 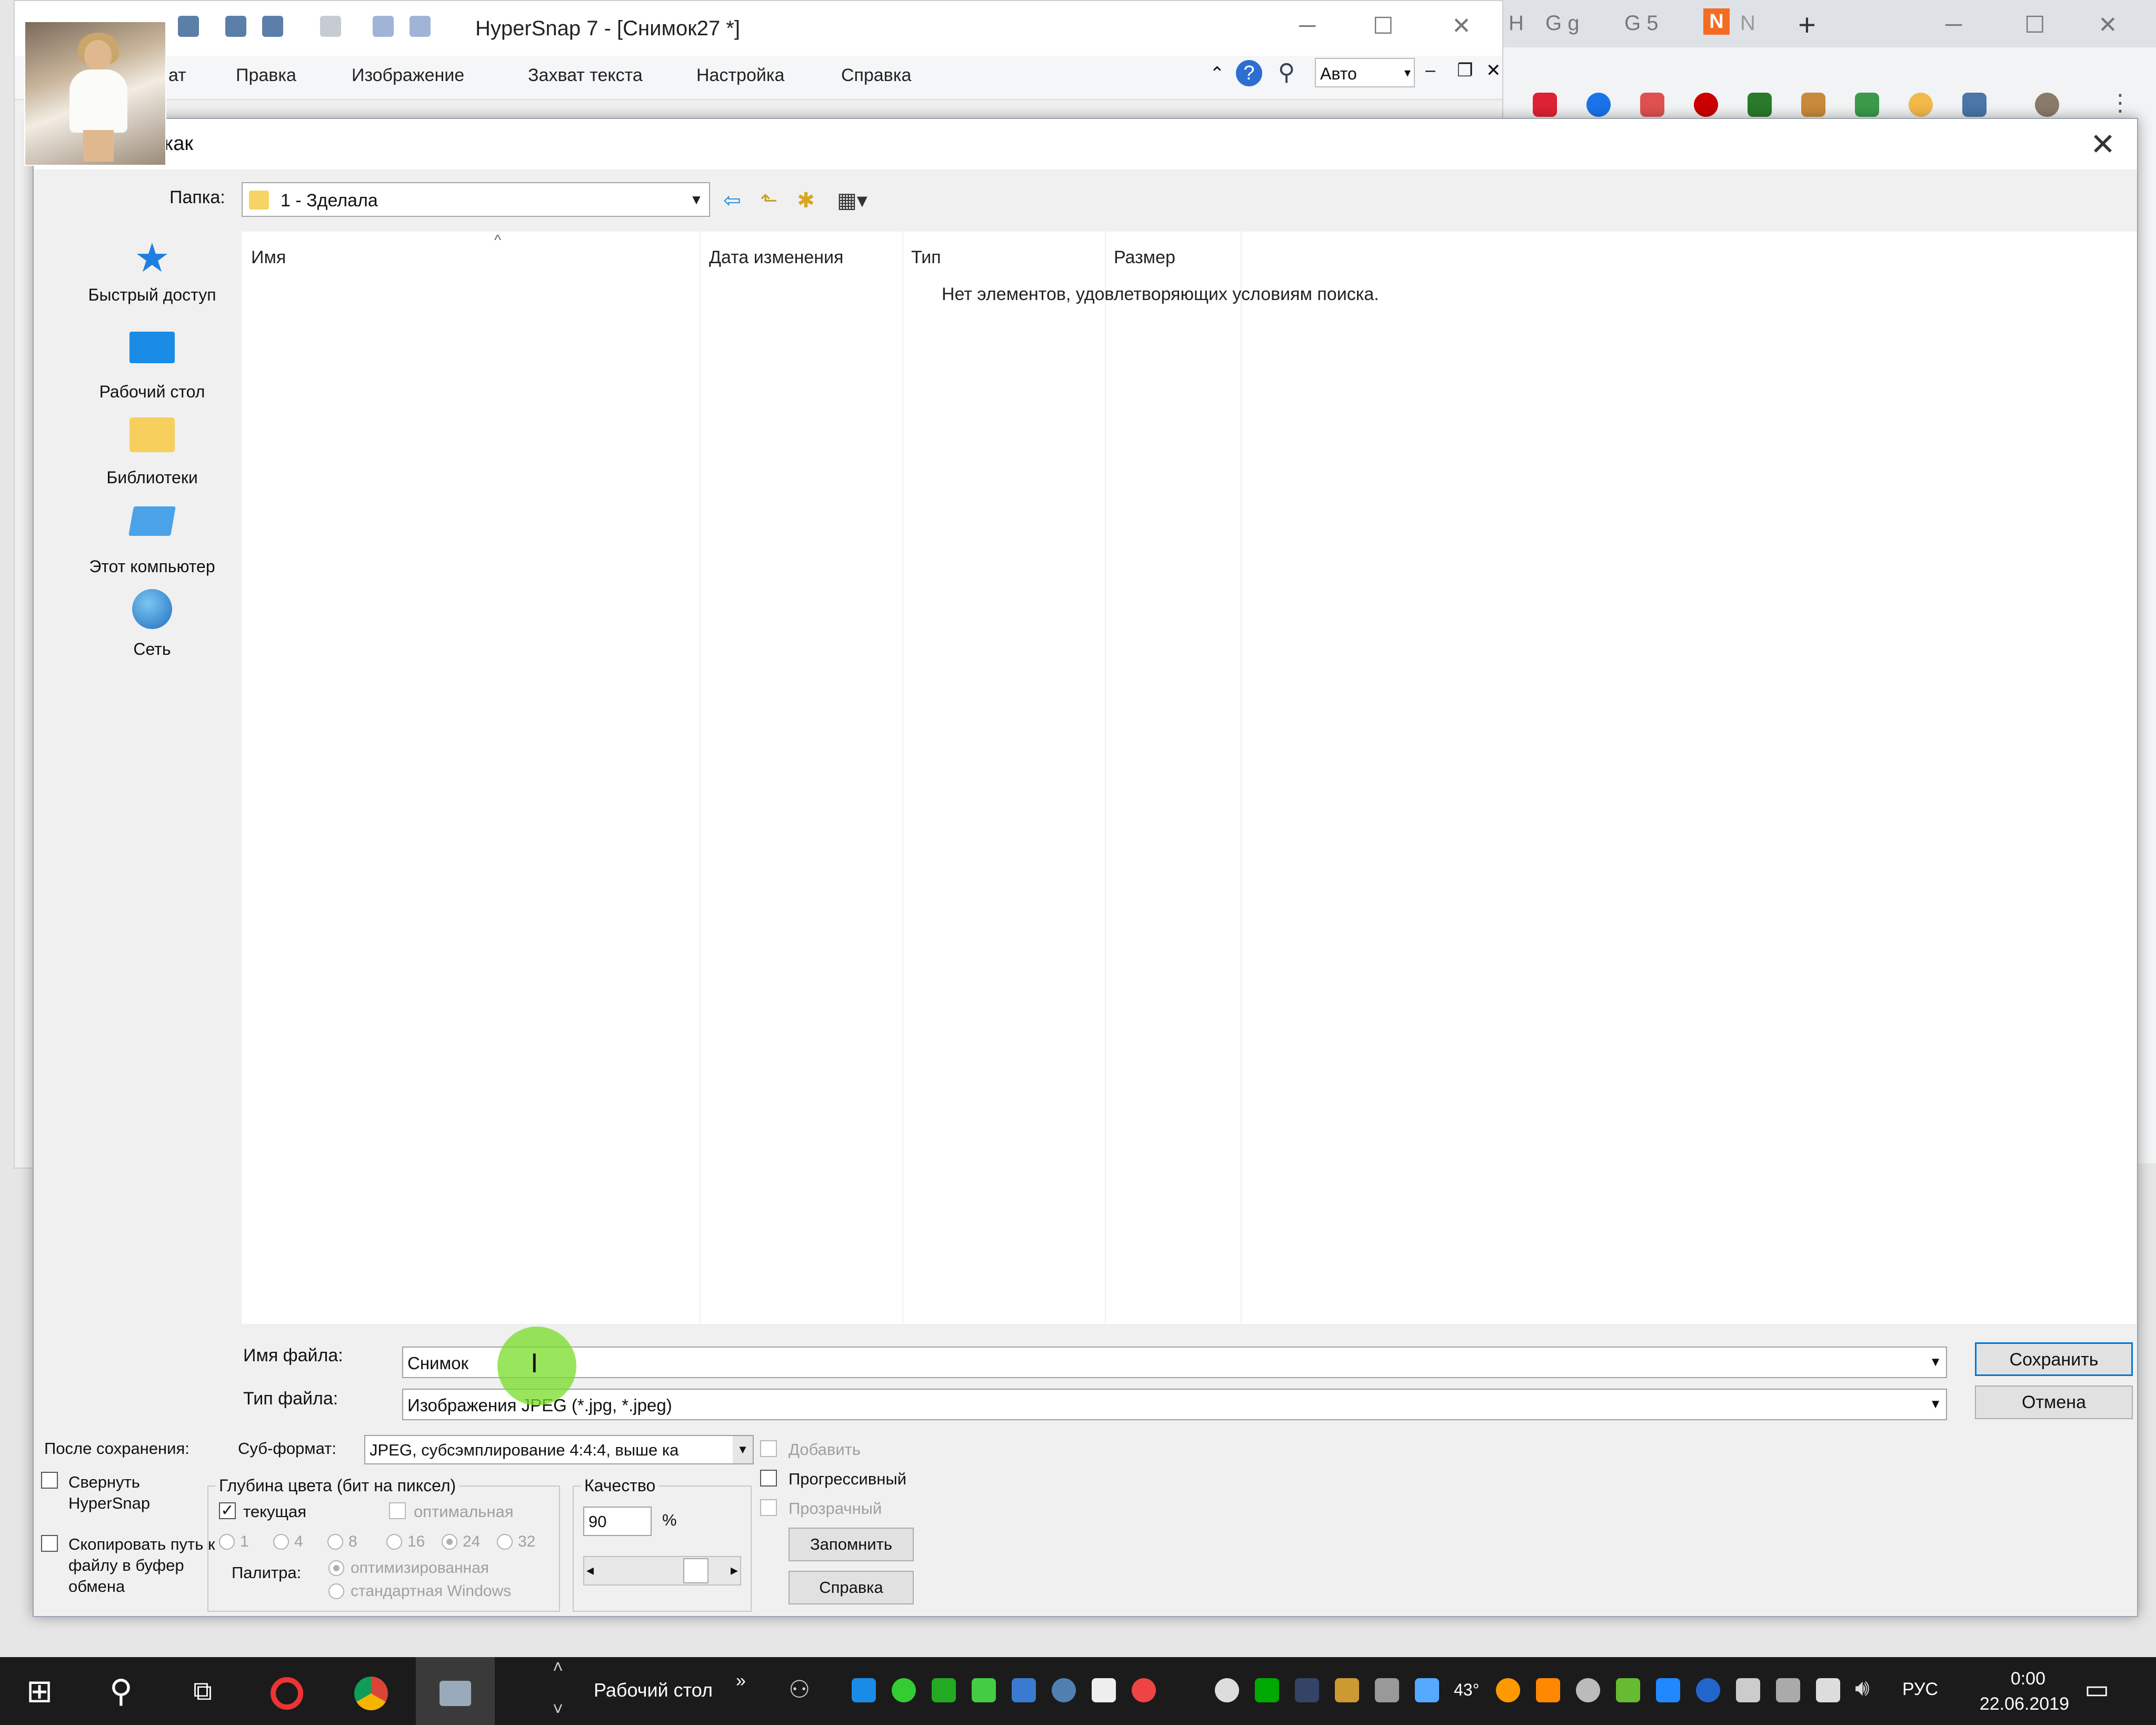 I want to click on palette-windows-radio, so click(x=336, y=1591).